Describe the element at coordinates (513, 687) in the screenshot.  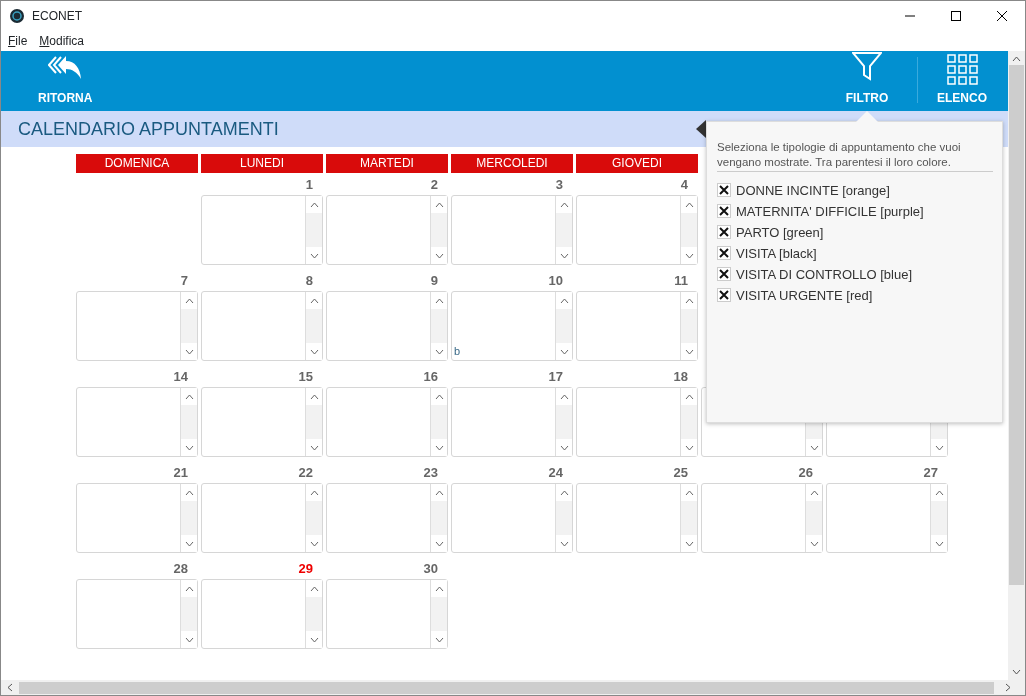
I see `horizontal-scrollbar` at that location.